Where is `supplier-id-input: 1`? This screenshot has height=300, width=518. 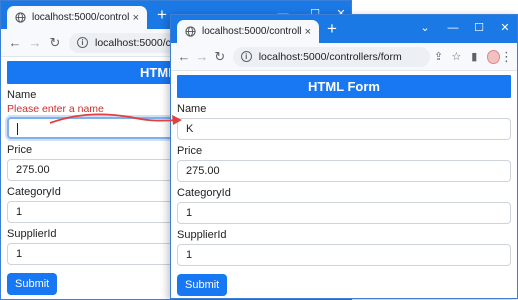
supplier-id-input: 1 is located at coordinates (344, 255).